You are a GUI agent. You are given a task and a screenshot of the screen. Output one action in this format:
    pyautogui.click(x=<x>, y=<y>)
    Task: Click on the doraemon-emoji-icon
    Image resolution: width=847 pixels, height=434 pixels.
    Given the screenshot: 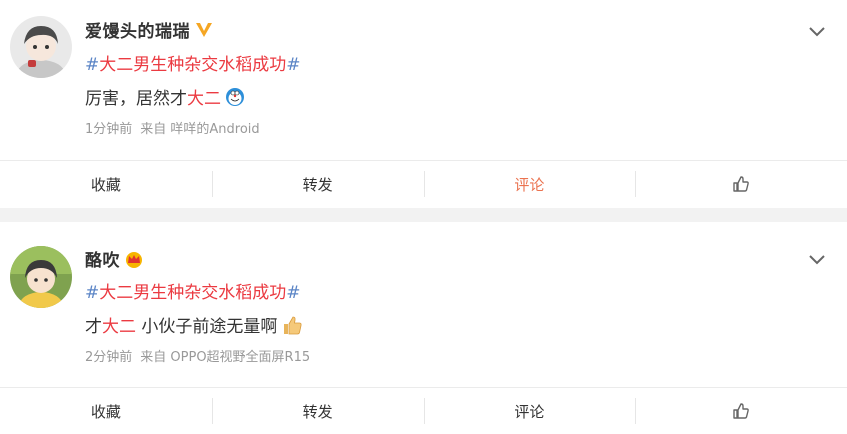 What is the action you would take?
    pyautogui.click(x=235, y=97)
    